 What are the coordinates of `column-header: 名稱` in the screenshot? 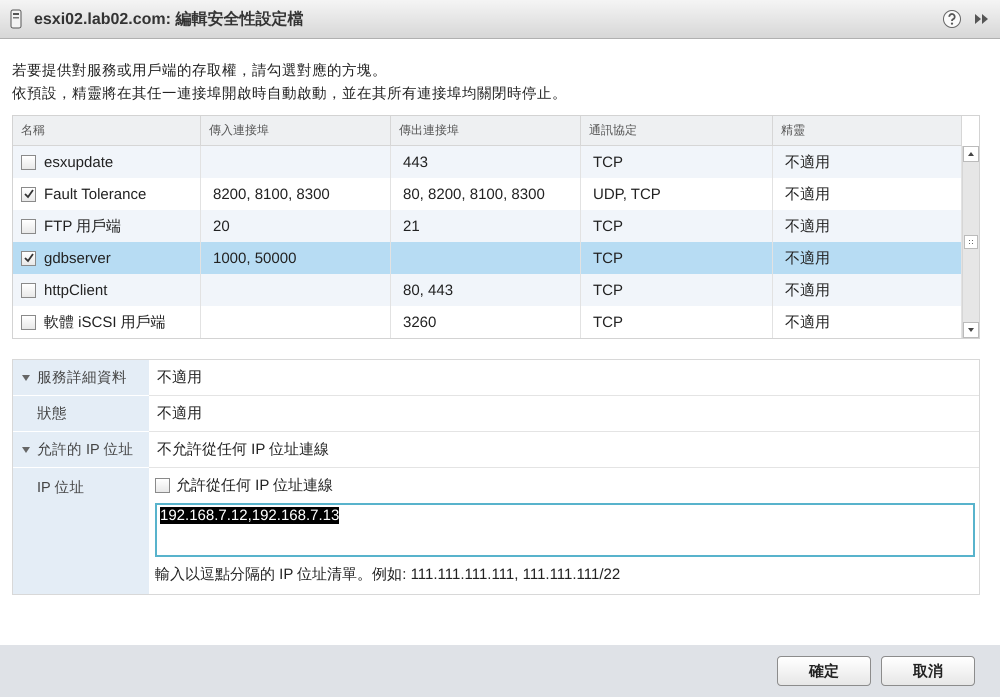 It's located at (107, 131).